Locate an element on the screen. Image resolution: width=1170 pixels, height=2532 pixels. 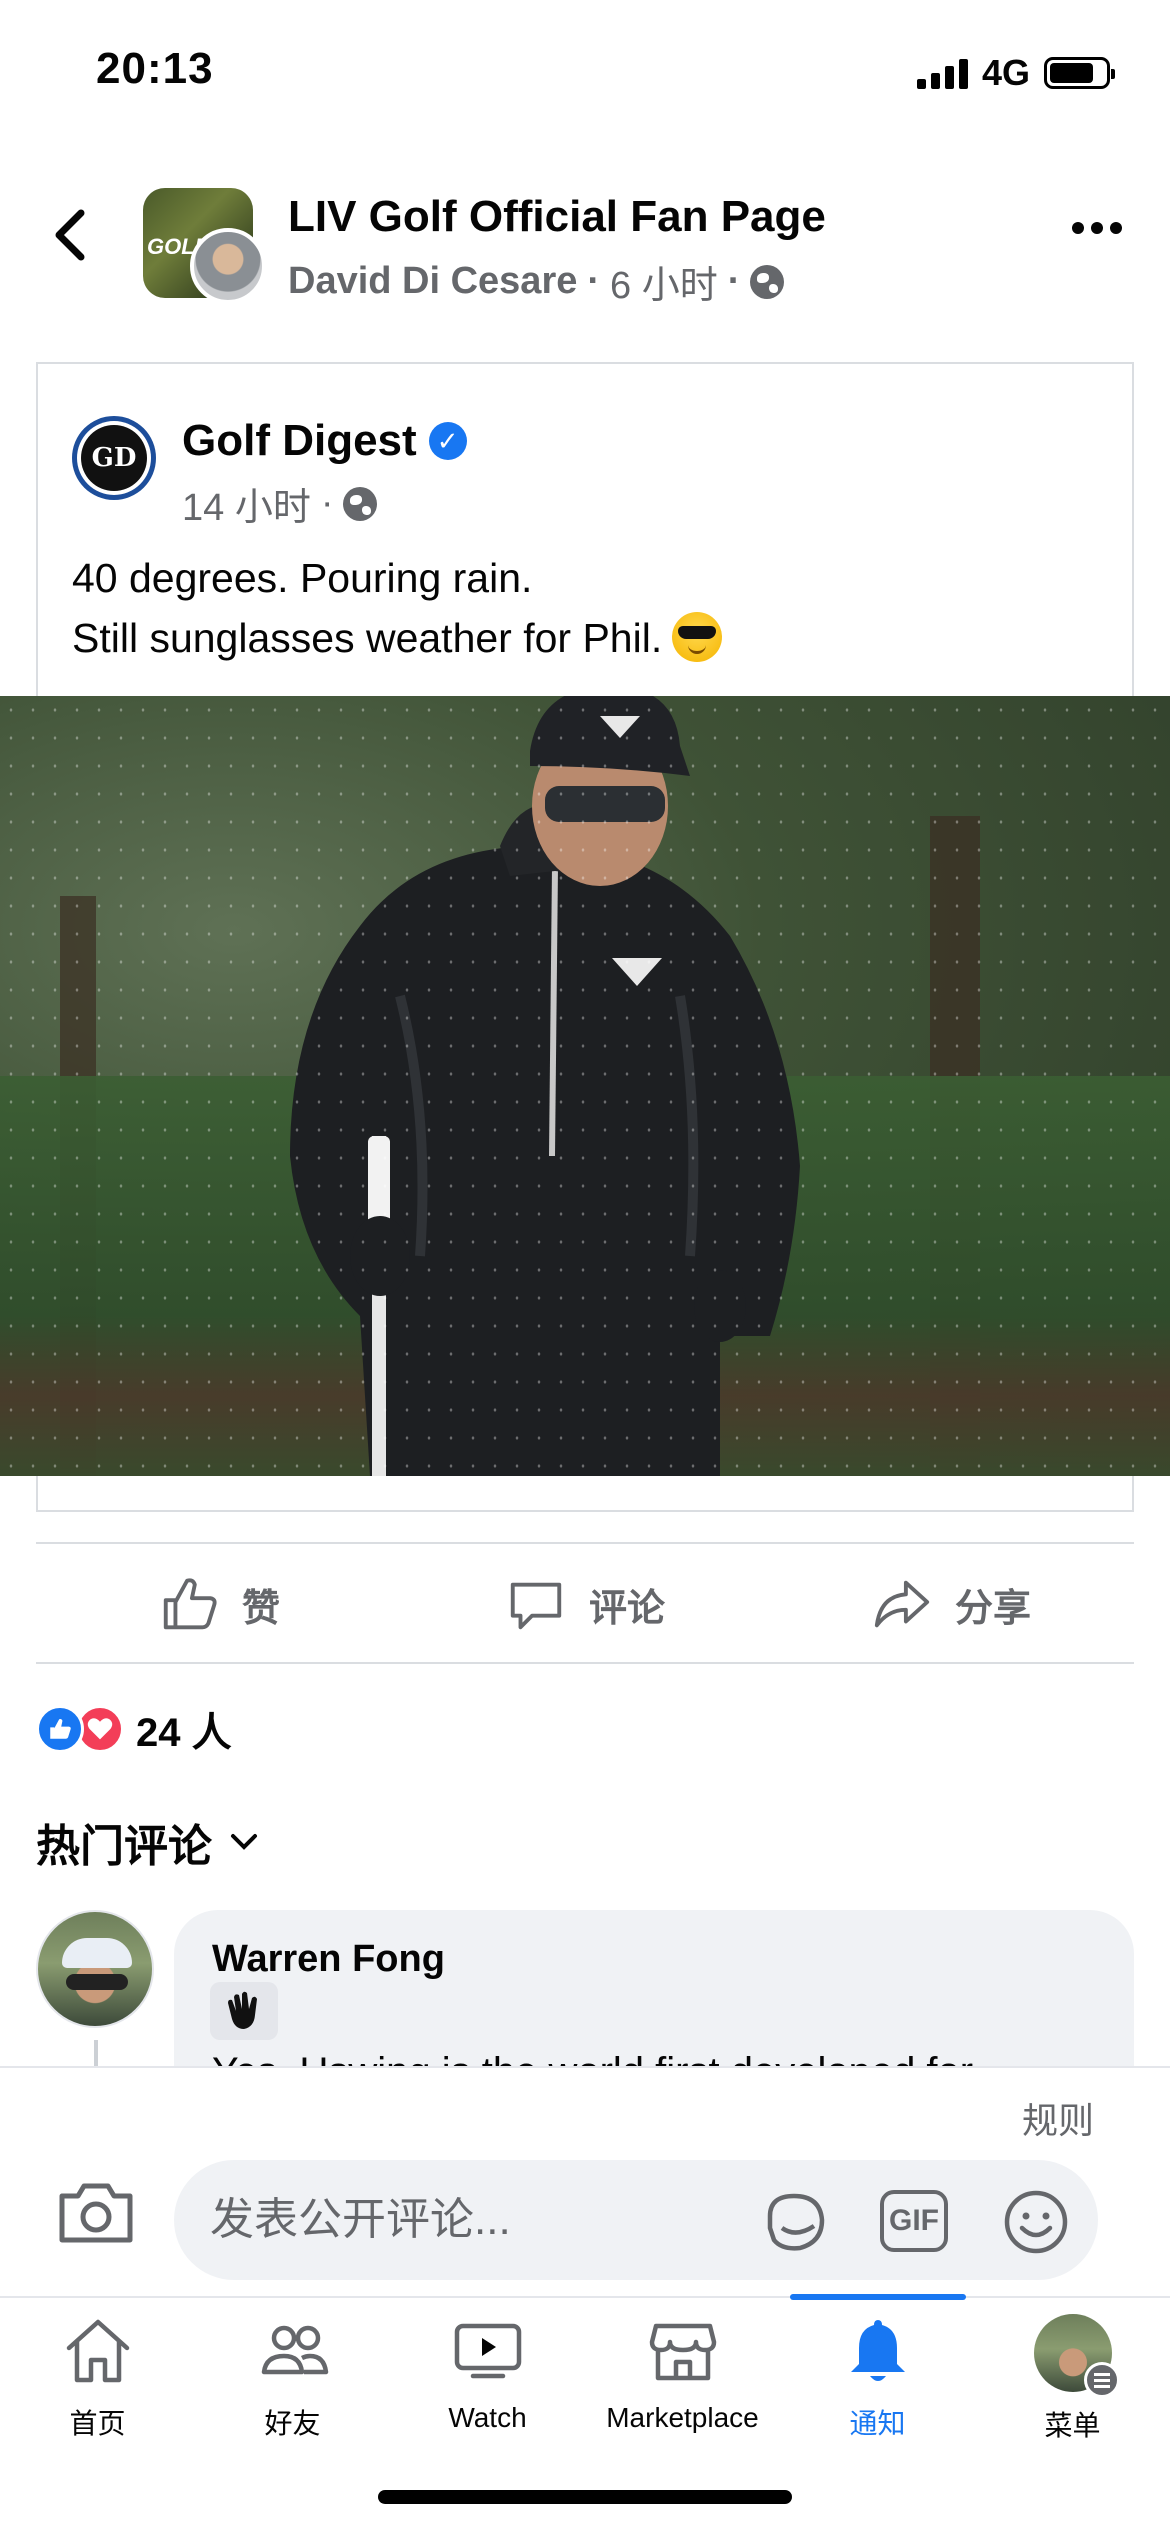
home-indicator is located at coordinates (585, 2497).